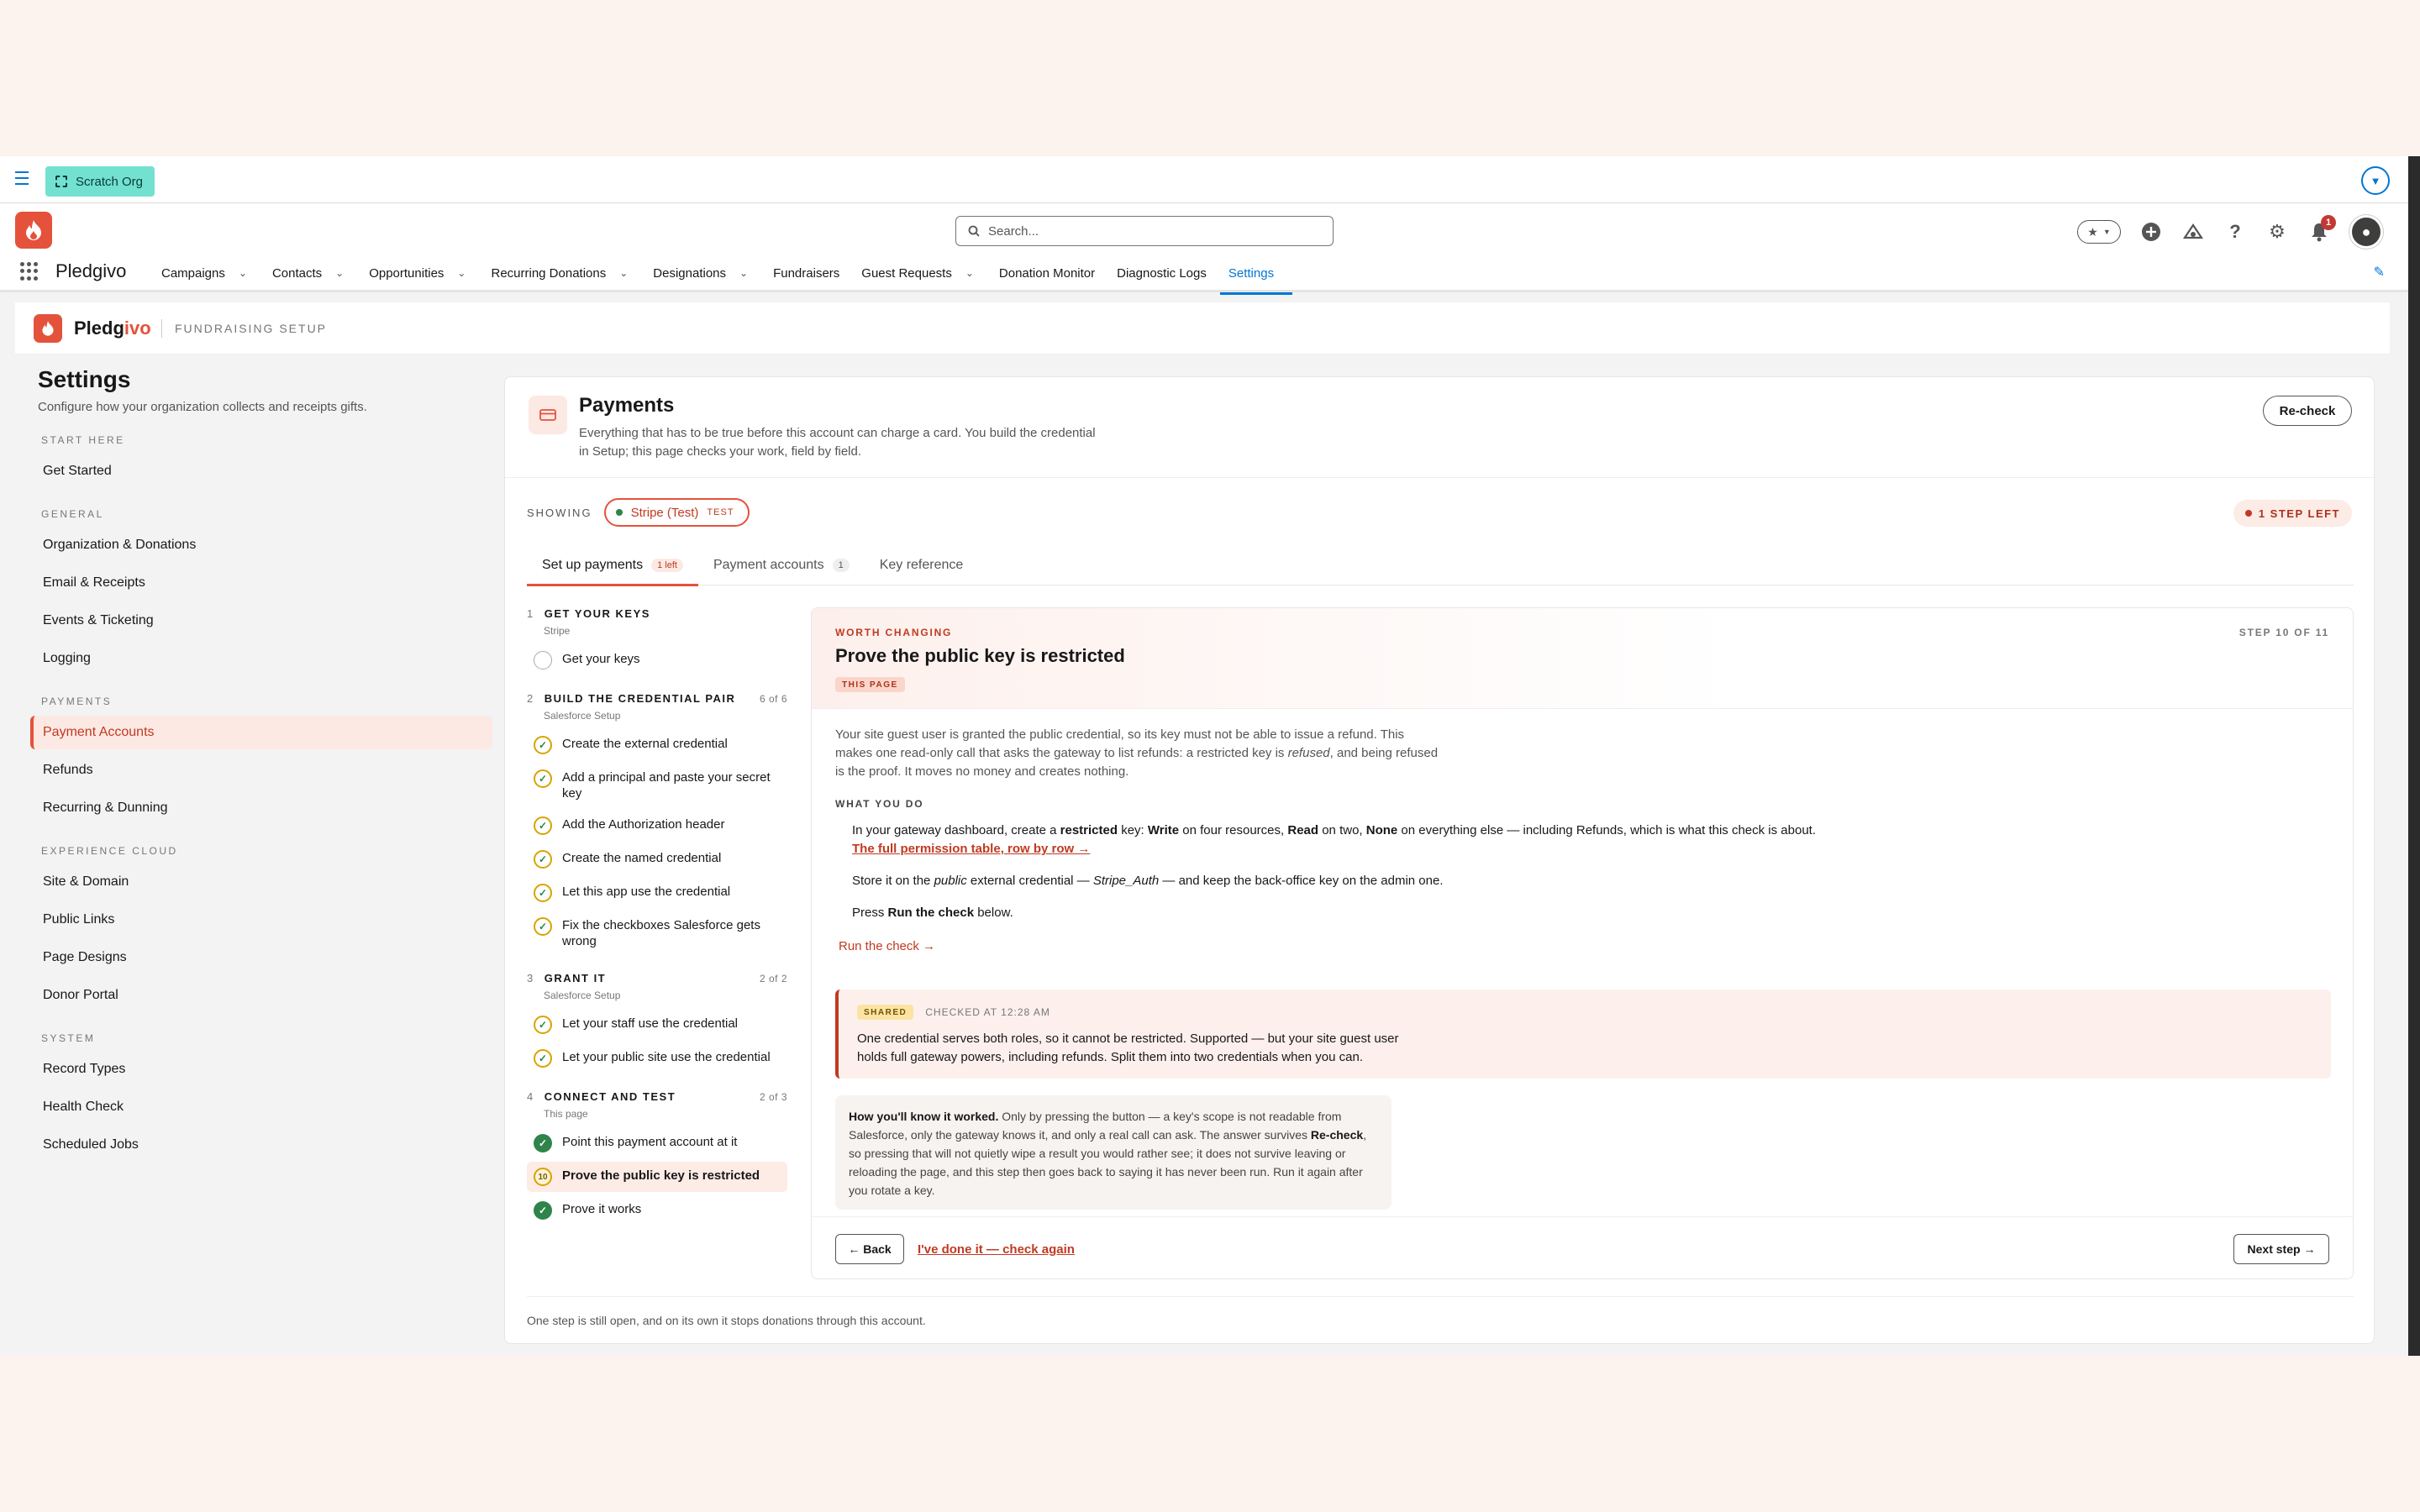 The height and width of the screenshot is (1512, 2420). What do you see at coordinates (2380, 272) in the screenshot?
I see `edit-nav-icon: ✎` at bounding box center [2380, 272].